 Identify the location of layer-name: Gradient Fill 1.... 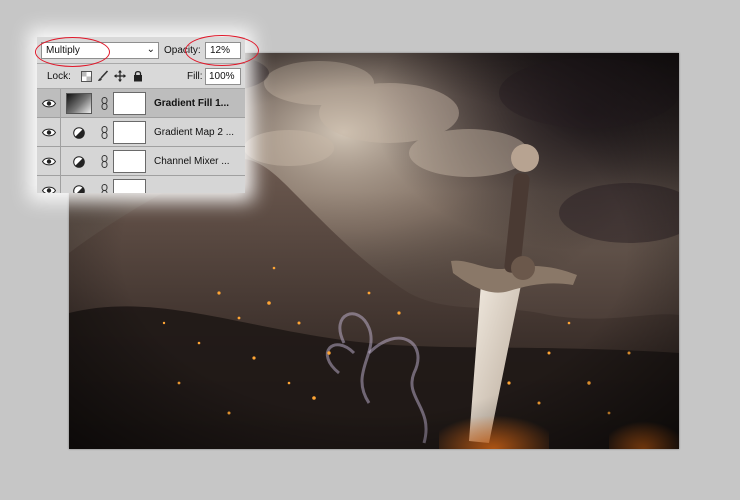
(192, 103).